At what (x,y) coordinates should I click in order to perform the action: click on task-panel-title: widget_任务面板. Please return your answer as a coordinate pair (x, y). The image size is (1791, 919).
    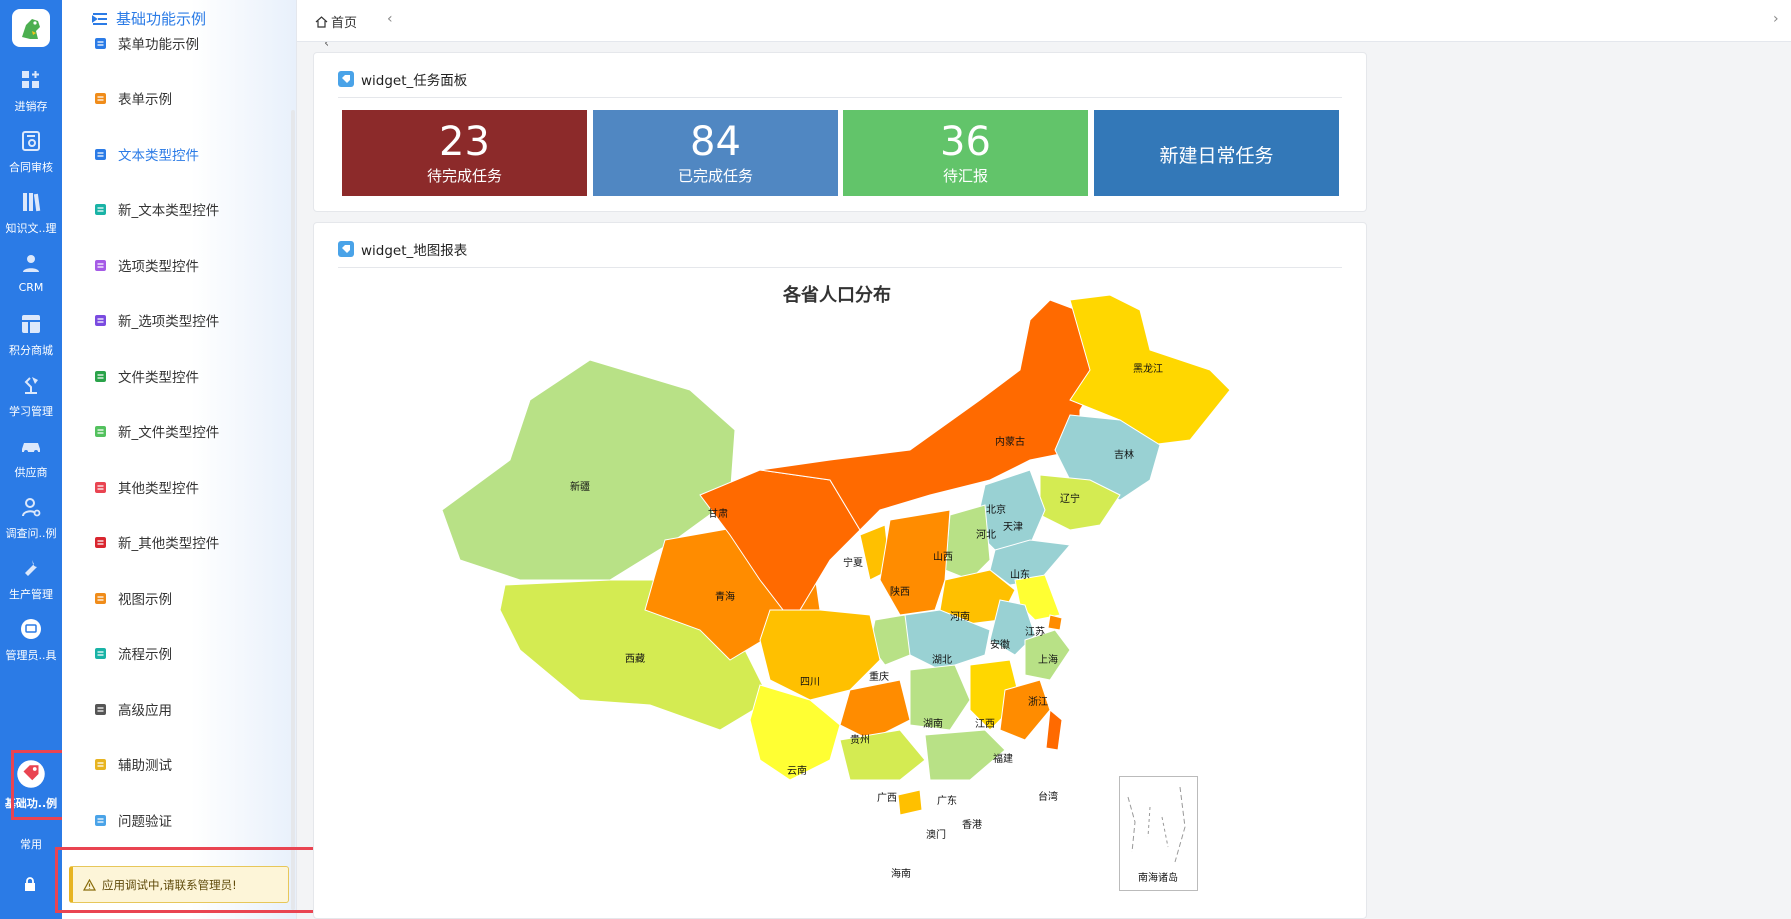
    Looking at the image, I should click on (402, 79).